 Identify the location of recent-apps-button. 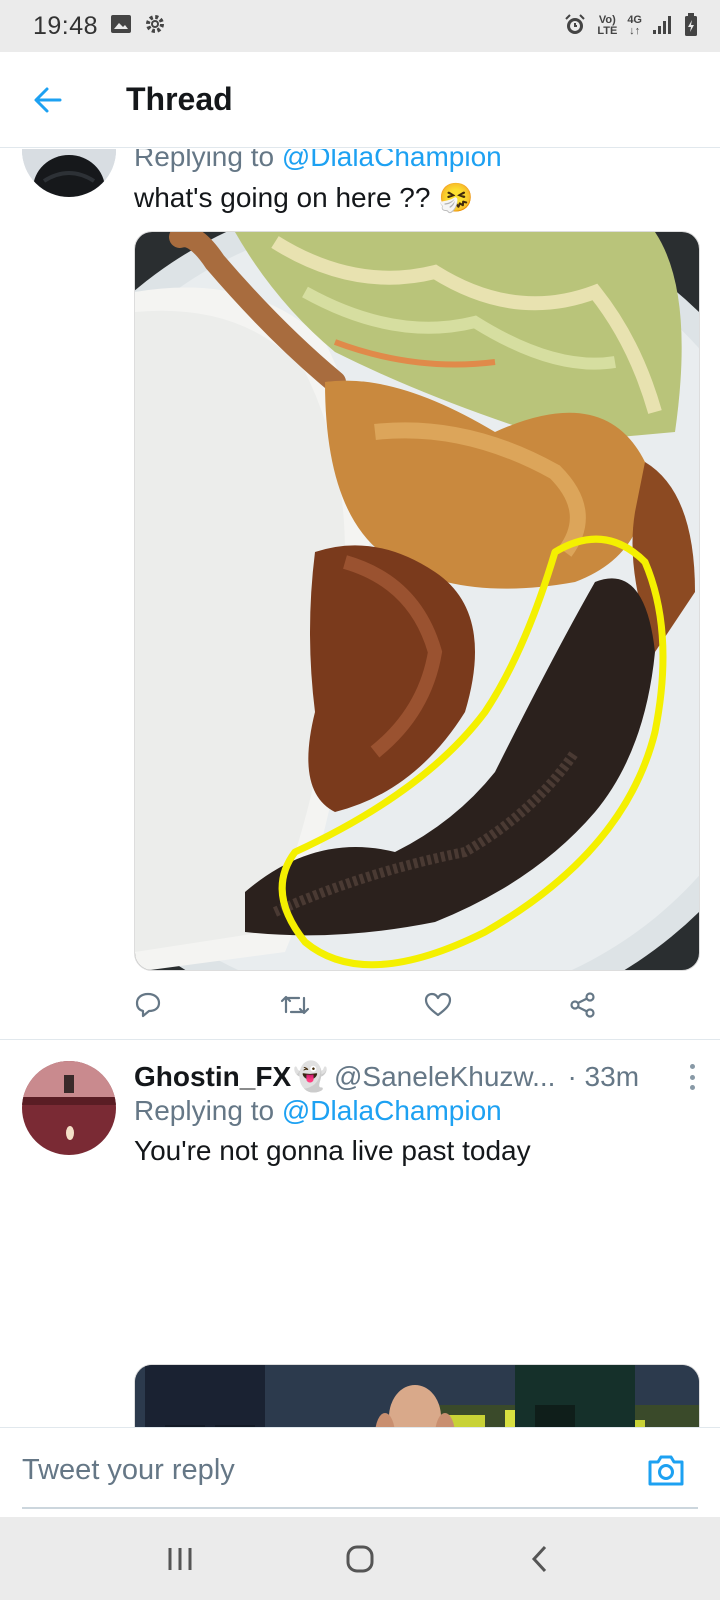
(180, 1559).